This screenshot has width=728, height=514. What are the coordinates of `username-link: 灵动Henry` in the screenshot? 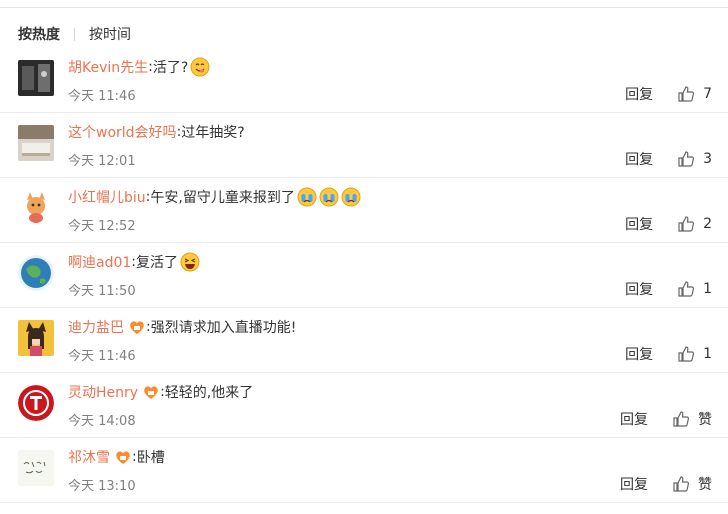 It's located at (103, 392).